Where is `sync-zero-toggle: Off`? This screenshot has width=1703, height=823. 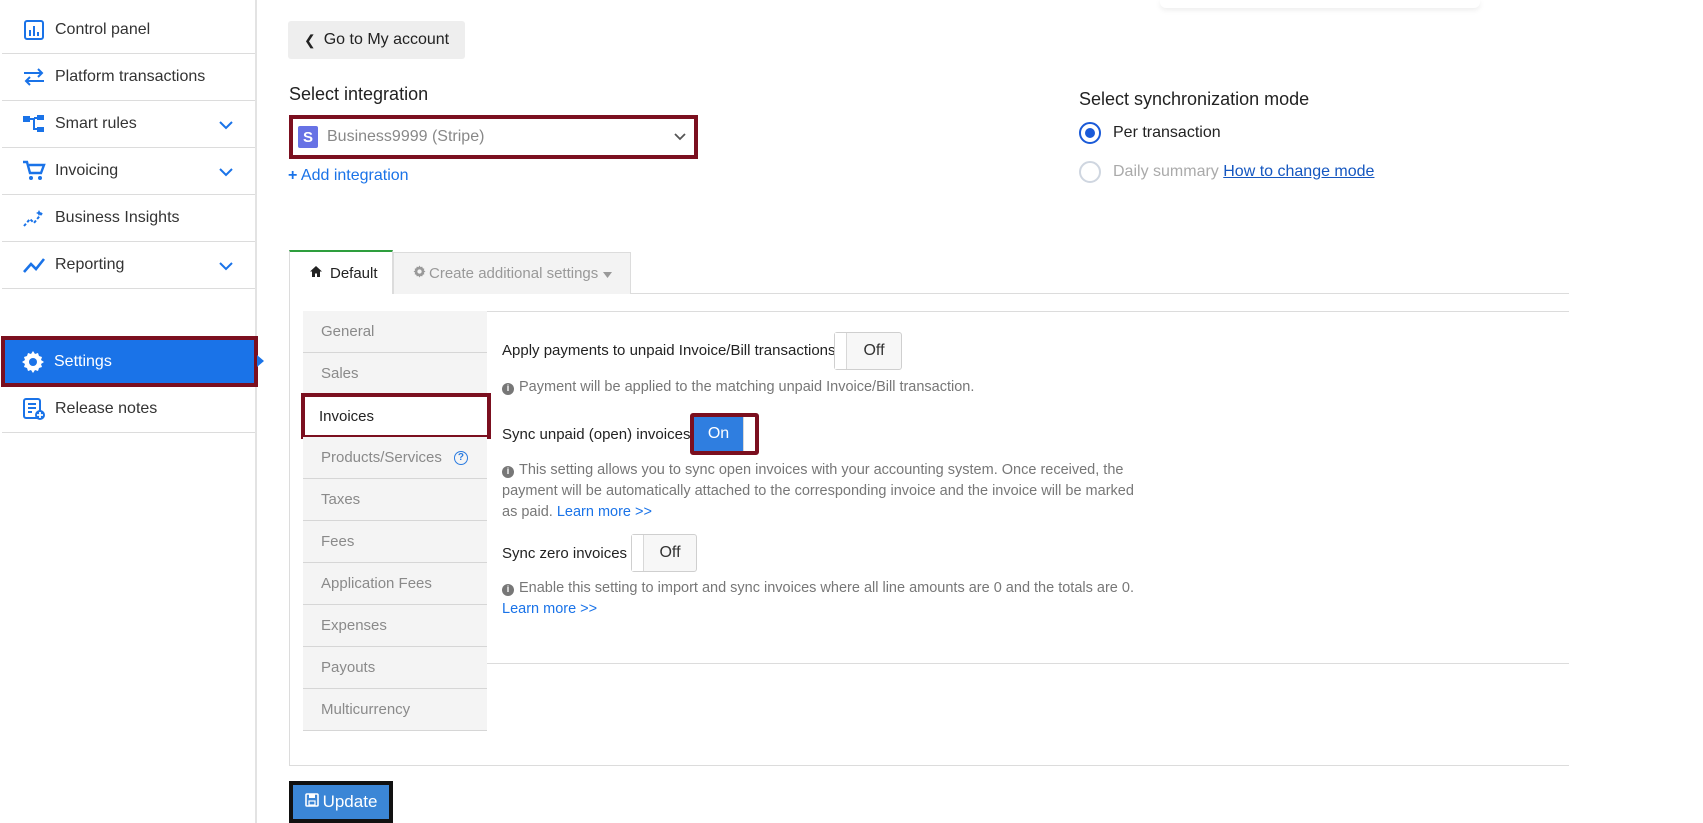
sync-zero-toggle: Off is located at coordinates (664, 553).